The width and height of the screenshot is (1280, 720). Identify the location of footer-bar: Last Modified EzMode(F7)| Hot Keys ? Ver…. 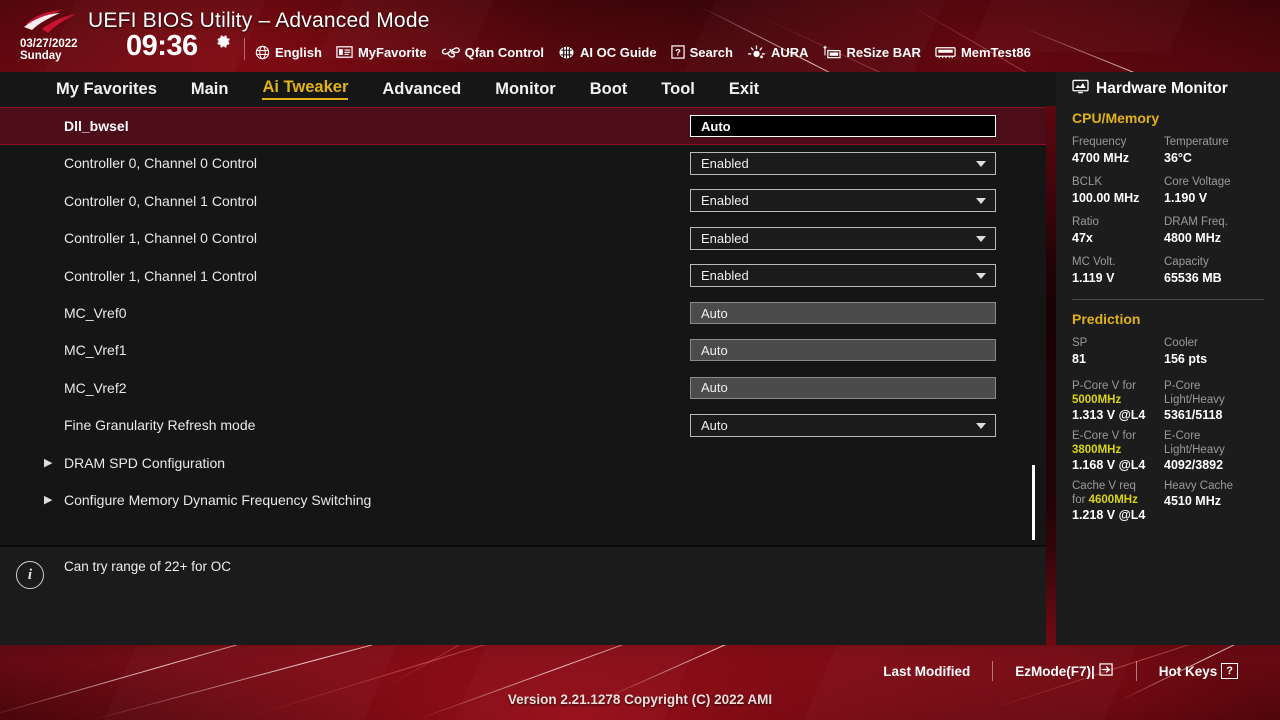
(640, 682).